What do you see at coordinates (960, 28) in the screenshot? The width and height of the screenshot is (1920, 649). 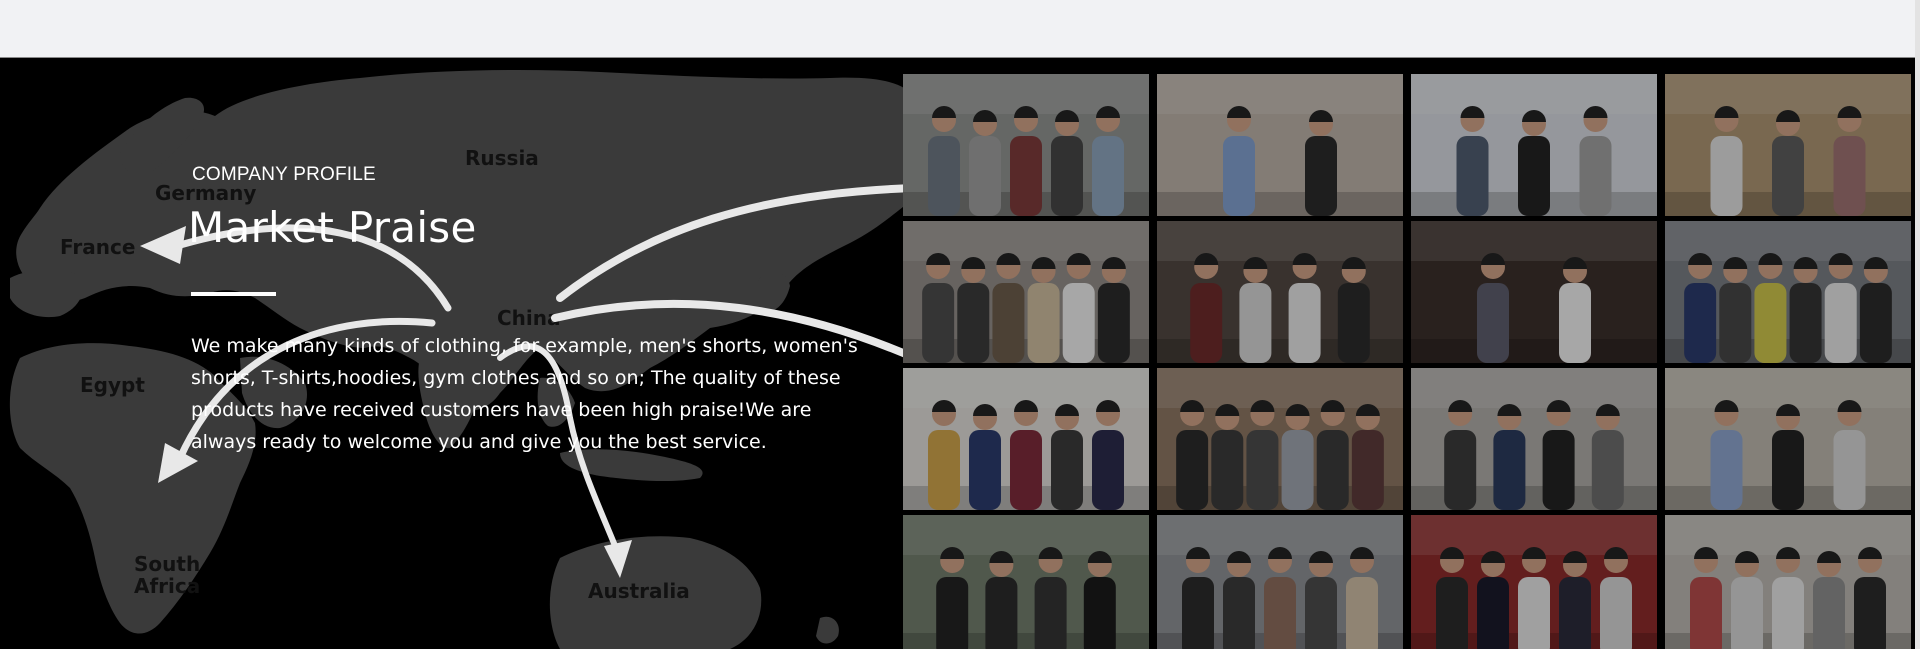 I see `top-bar` at bounding box center [960, 28].